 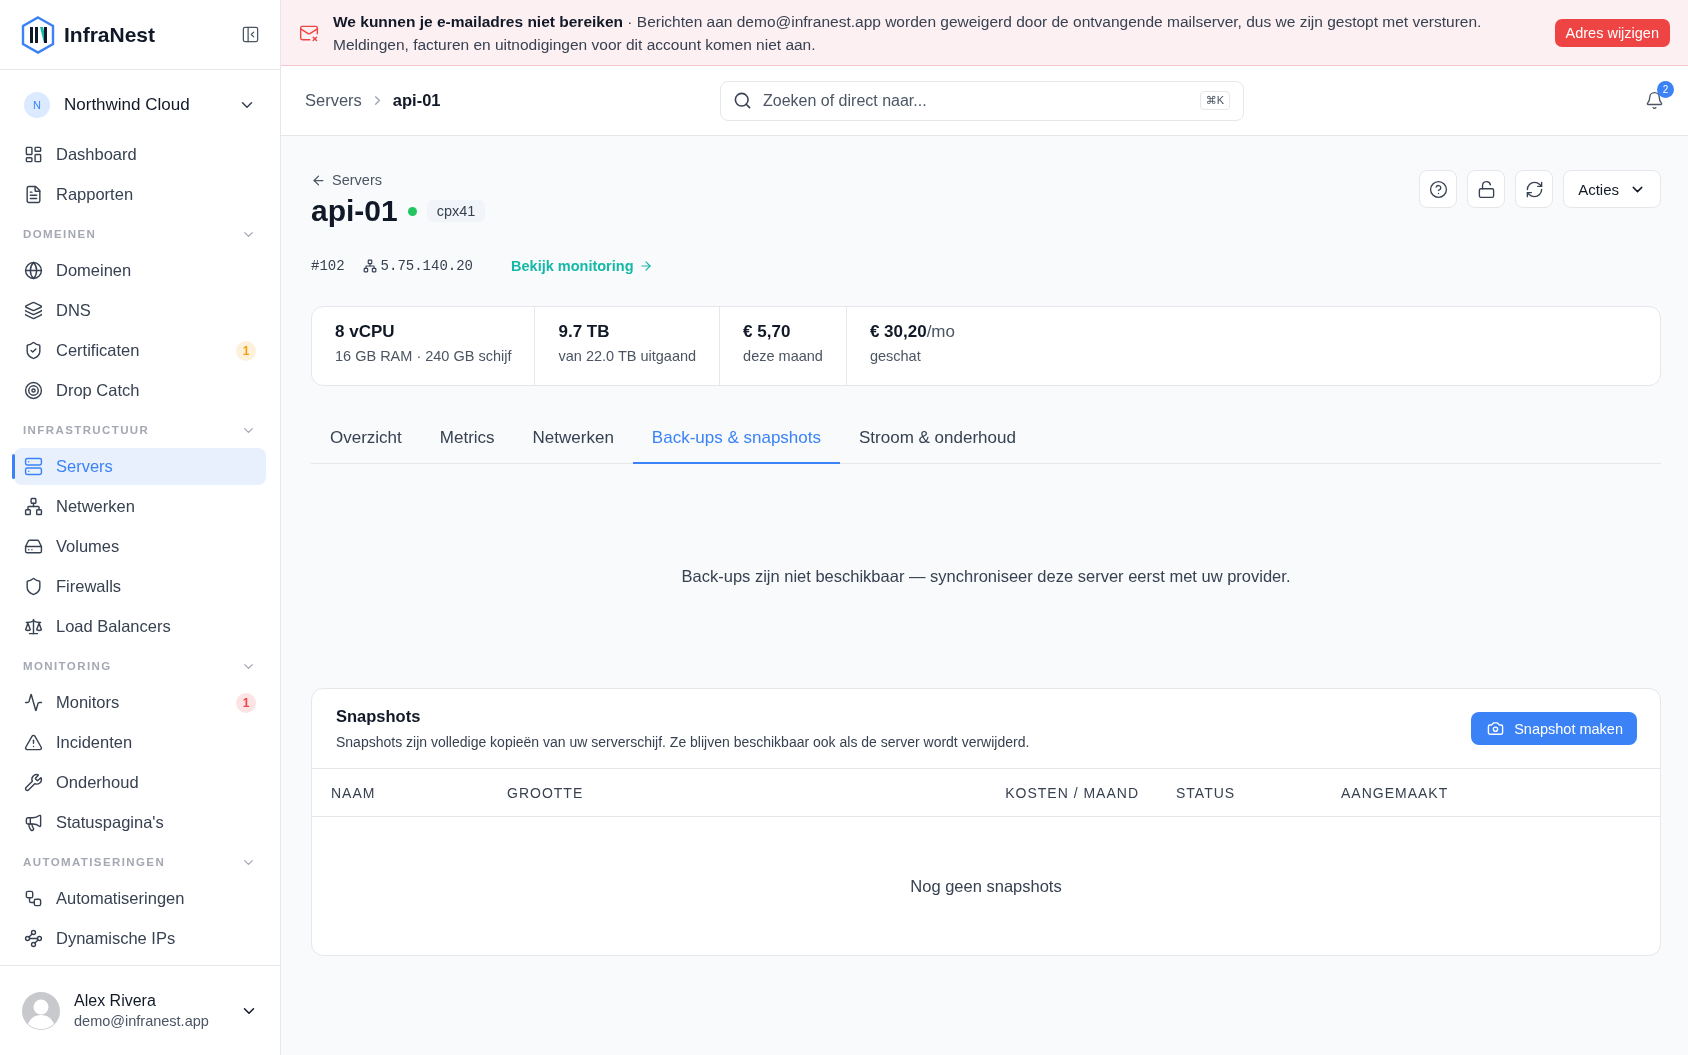 What do you see at coordinates (33, 310) in the screenshot?
I see `layers-icon` at bounding box center [33, 310].